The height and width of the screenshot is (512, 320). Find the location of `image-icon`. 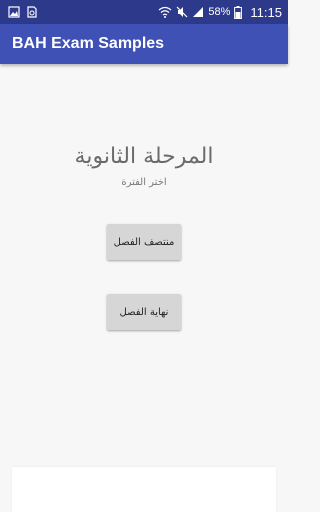

image-icon is located at coordinates (14, 12).